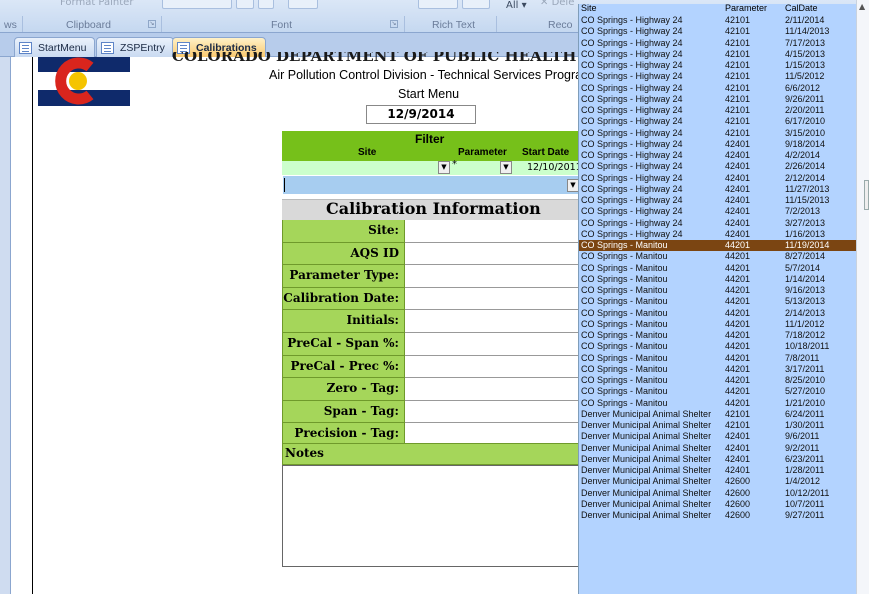  Describe the element at coordinates (717, 313) in the screenshot. I see `dropdown-row: CO Springs - Manitou 44201 2/14/2013` at that location.